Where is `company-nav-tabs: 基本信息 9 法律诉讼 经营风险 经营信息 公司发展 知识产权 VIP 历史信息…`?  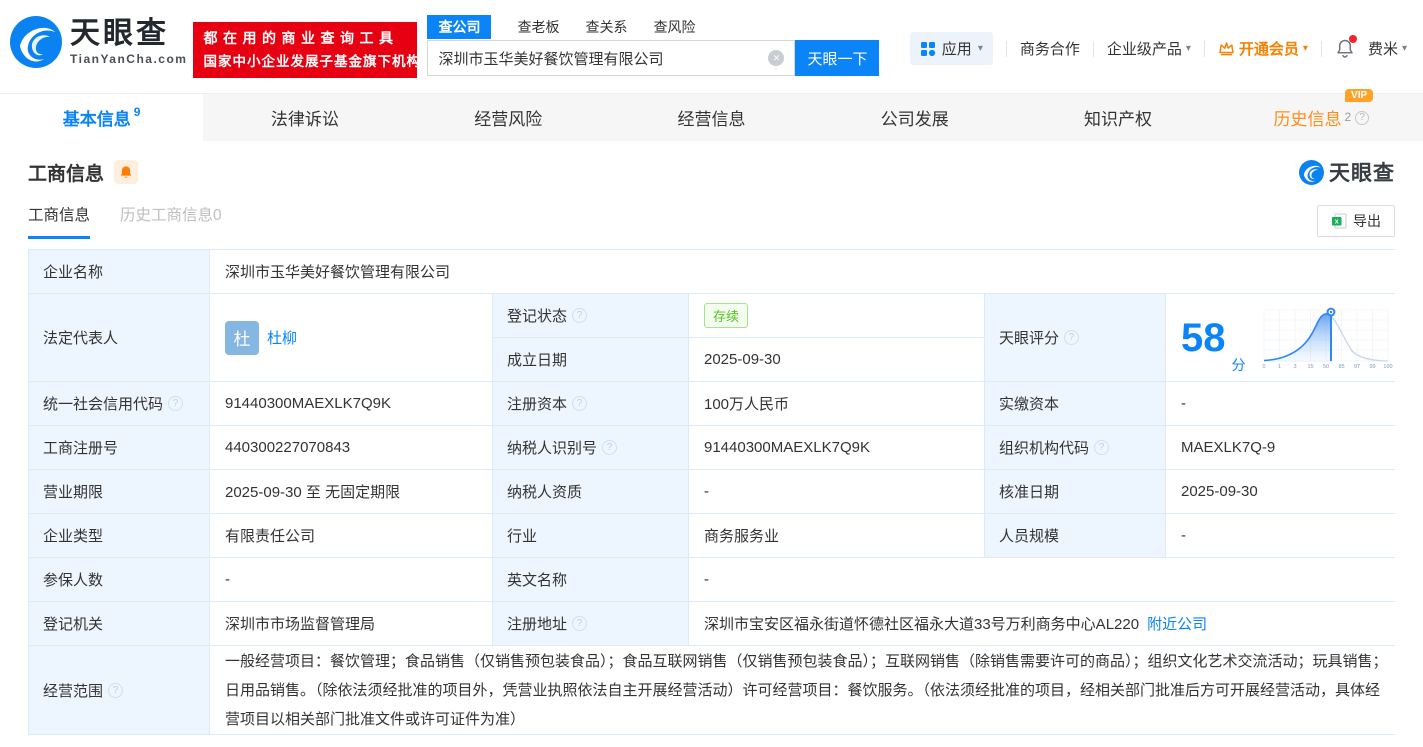 company-nav-tabs: 基本信息 9 法律诉讼 经营风险 经营信息 公司发展 知识产权 VIP 历史信息… is located at coordinates (711, 115).